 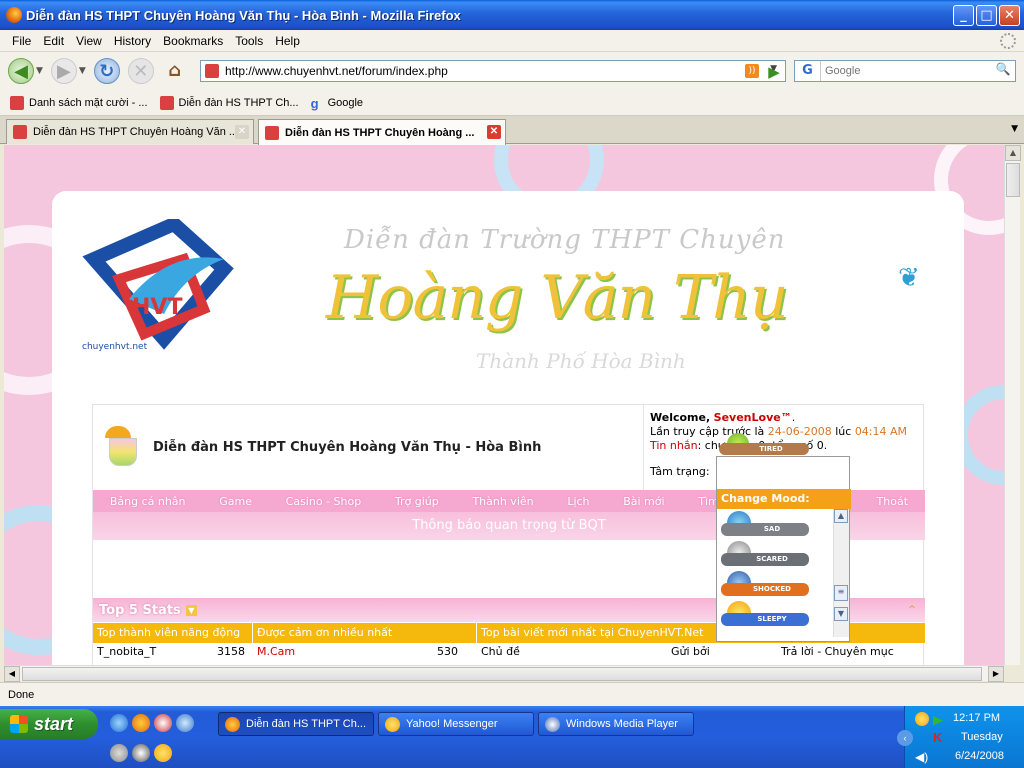 What do you see at coordinates (21, 694) in the screenshot?
I see `status-text: Done` at bounding box center [21, 694].